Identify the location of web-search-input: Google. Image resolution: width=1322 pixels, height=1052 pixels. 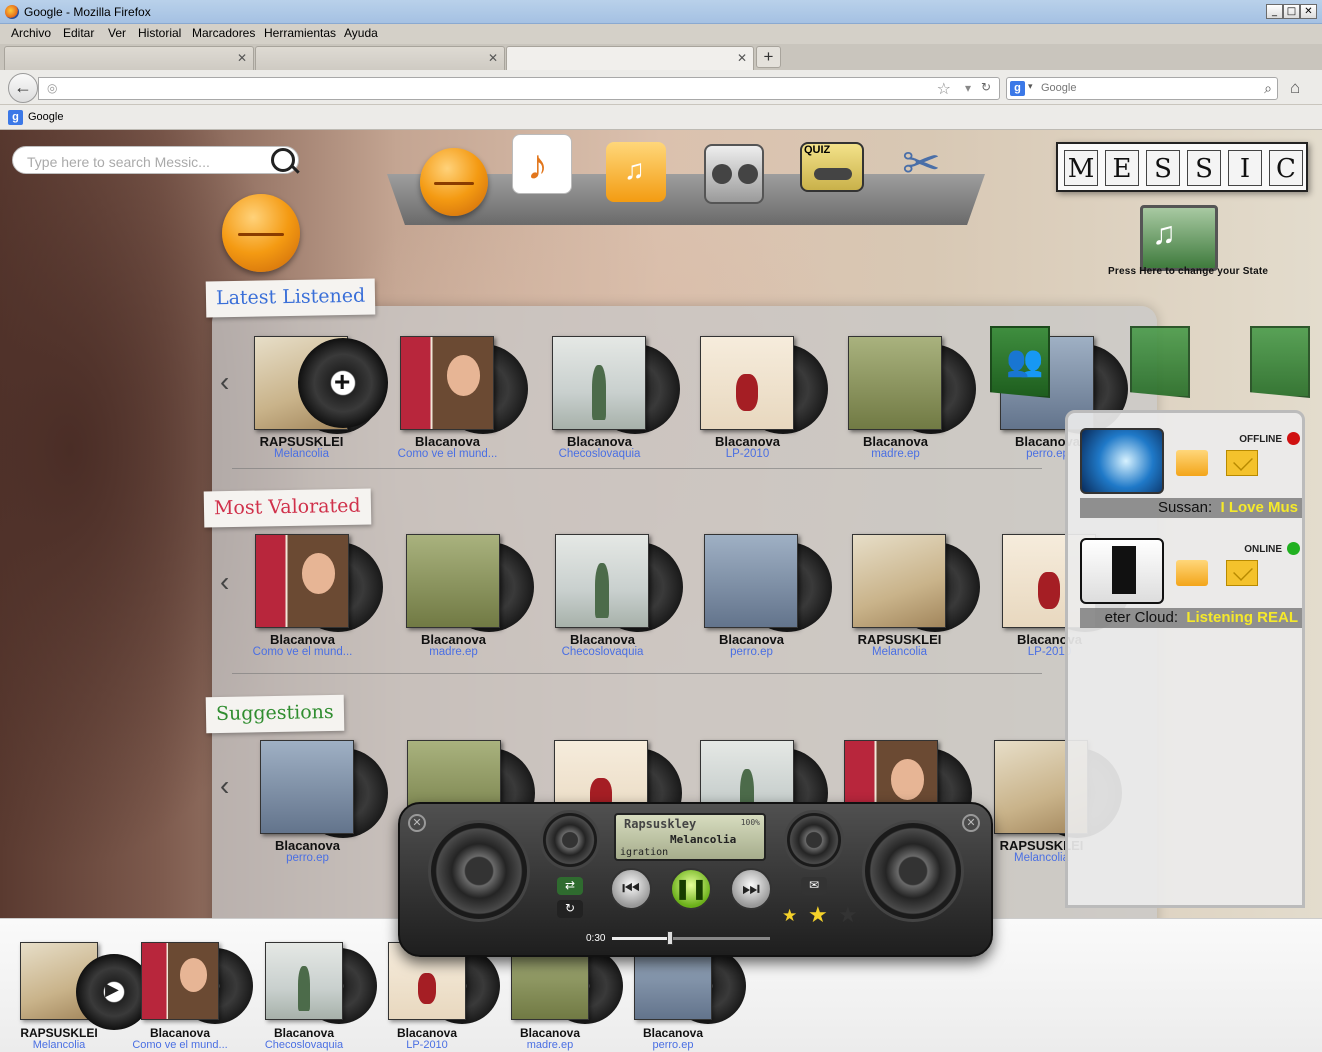
(1058, 88).